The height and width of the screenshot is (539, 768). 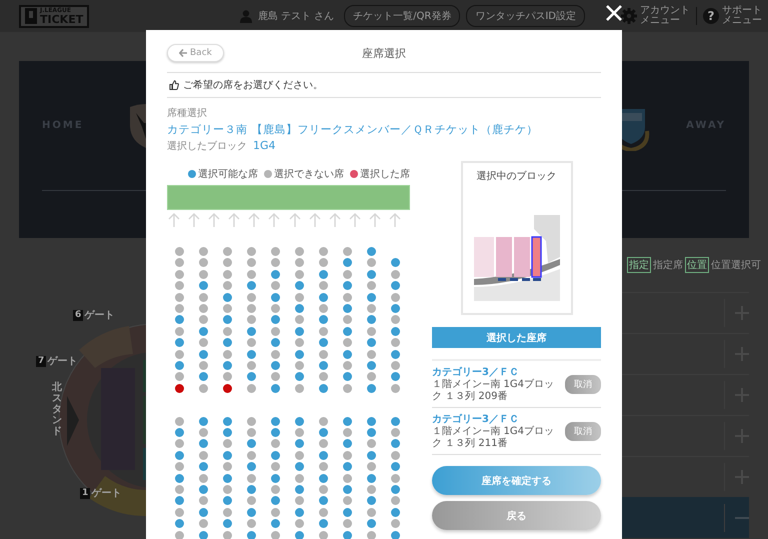 I want to click on header-button: ワンタッチパスID設定, so click(x=525, y=16).